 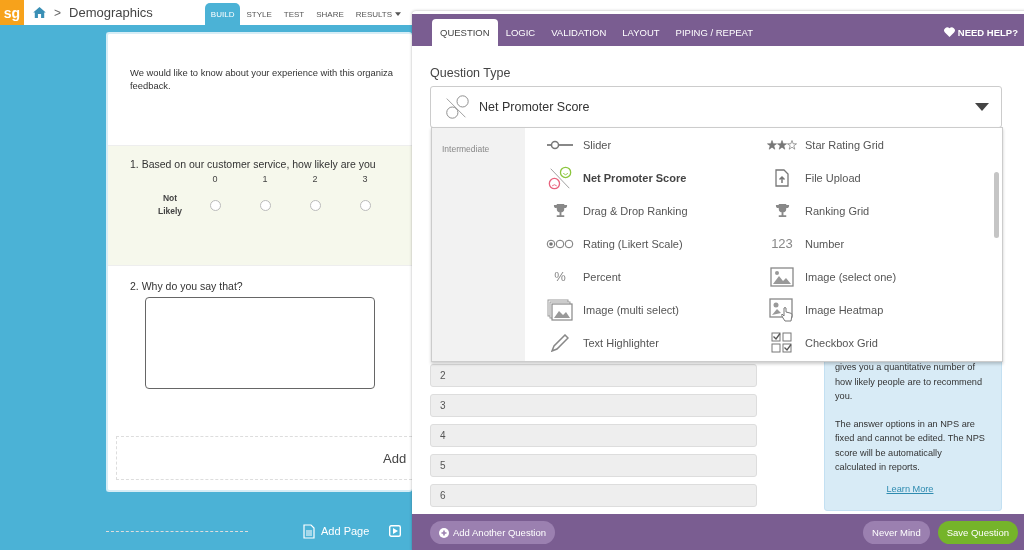 I want to click on scrollbar-thumb, so click(x=996, y=205).